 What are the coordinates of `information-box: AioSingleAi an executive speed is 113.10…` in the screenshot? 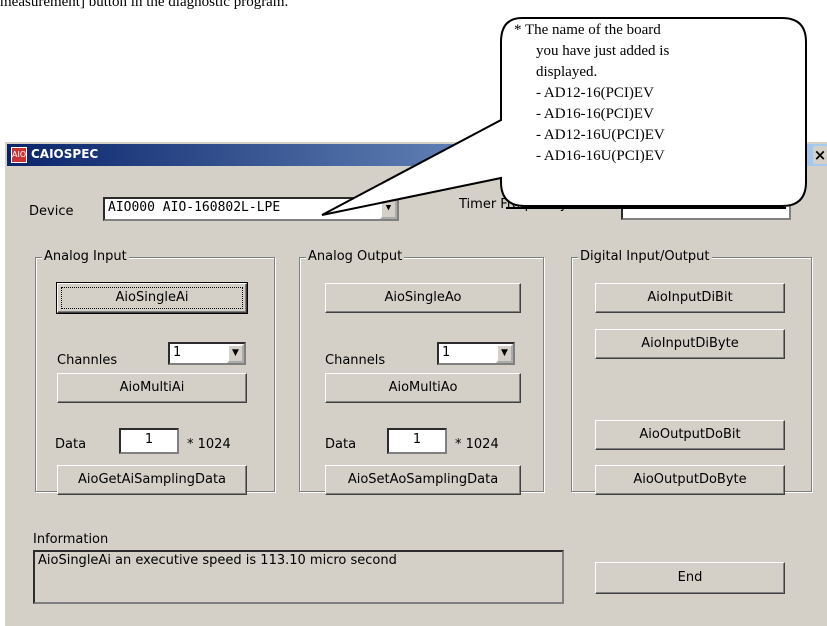 It's located at (298, 577).